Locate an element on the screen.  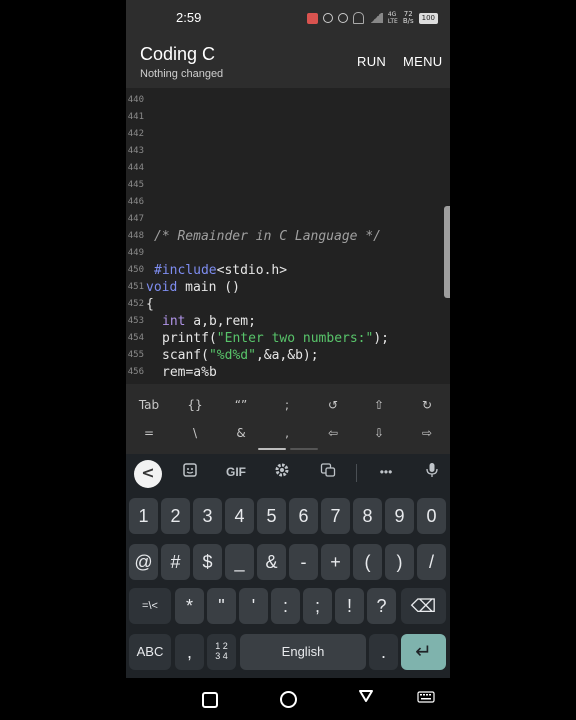
keyboard-icon is located at coordinates (426, 697).